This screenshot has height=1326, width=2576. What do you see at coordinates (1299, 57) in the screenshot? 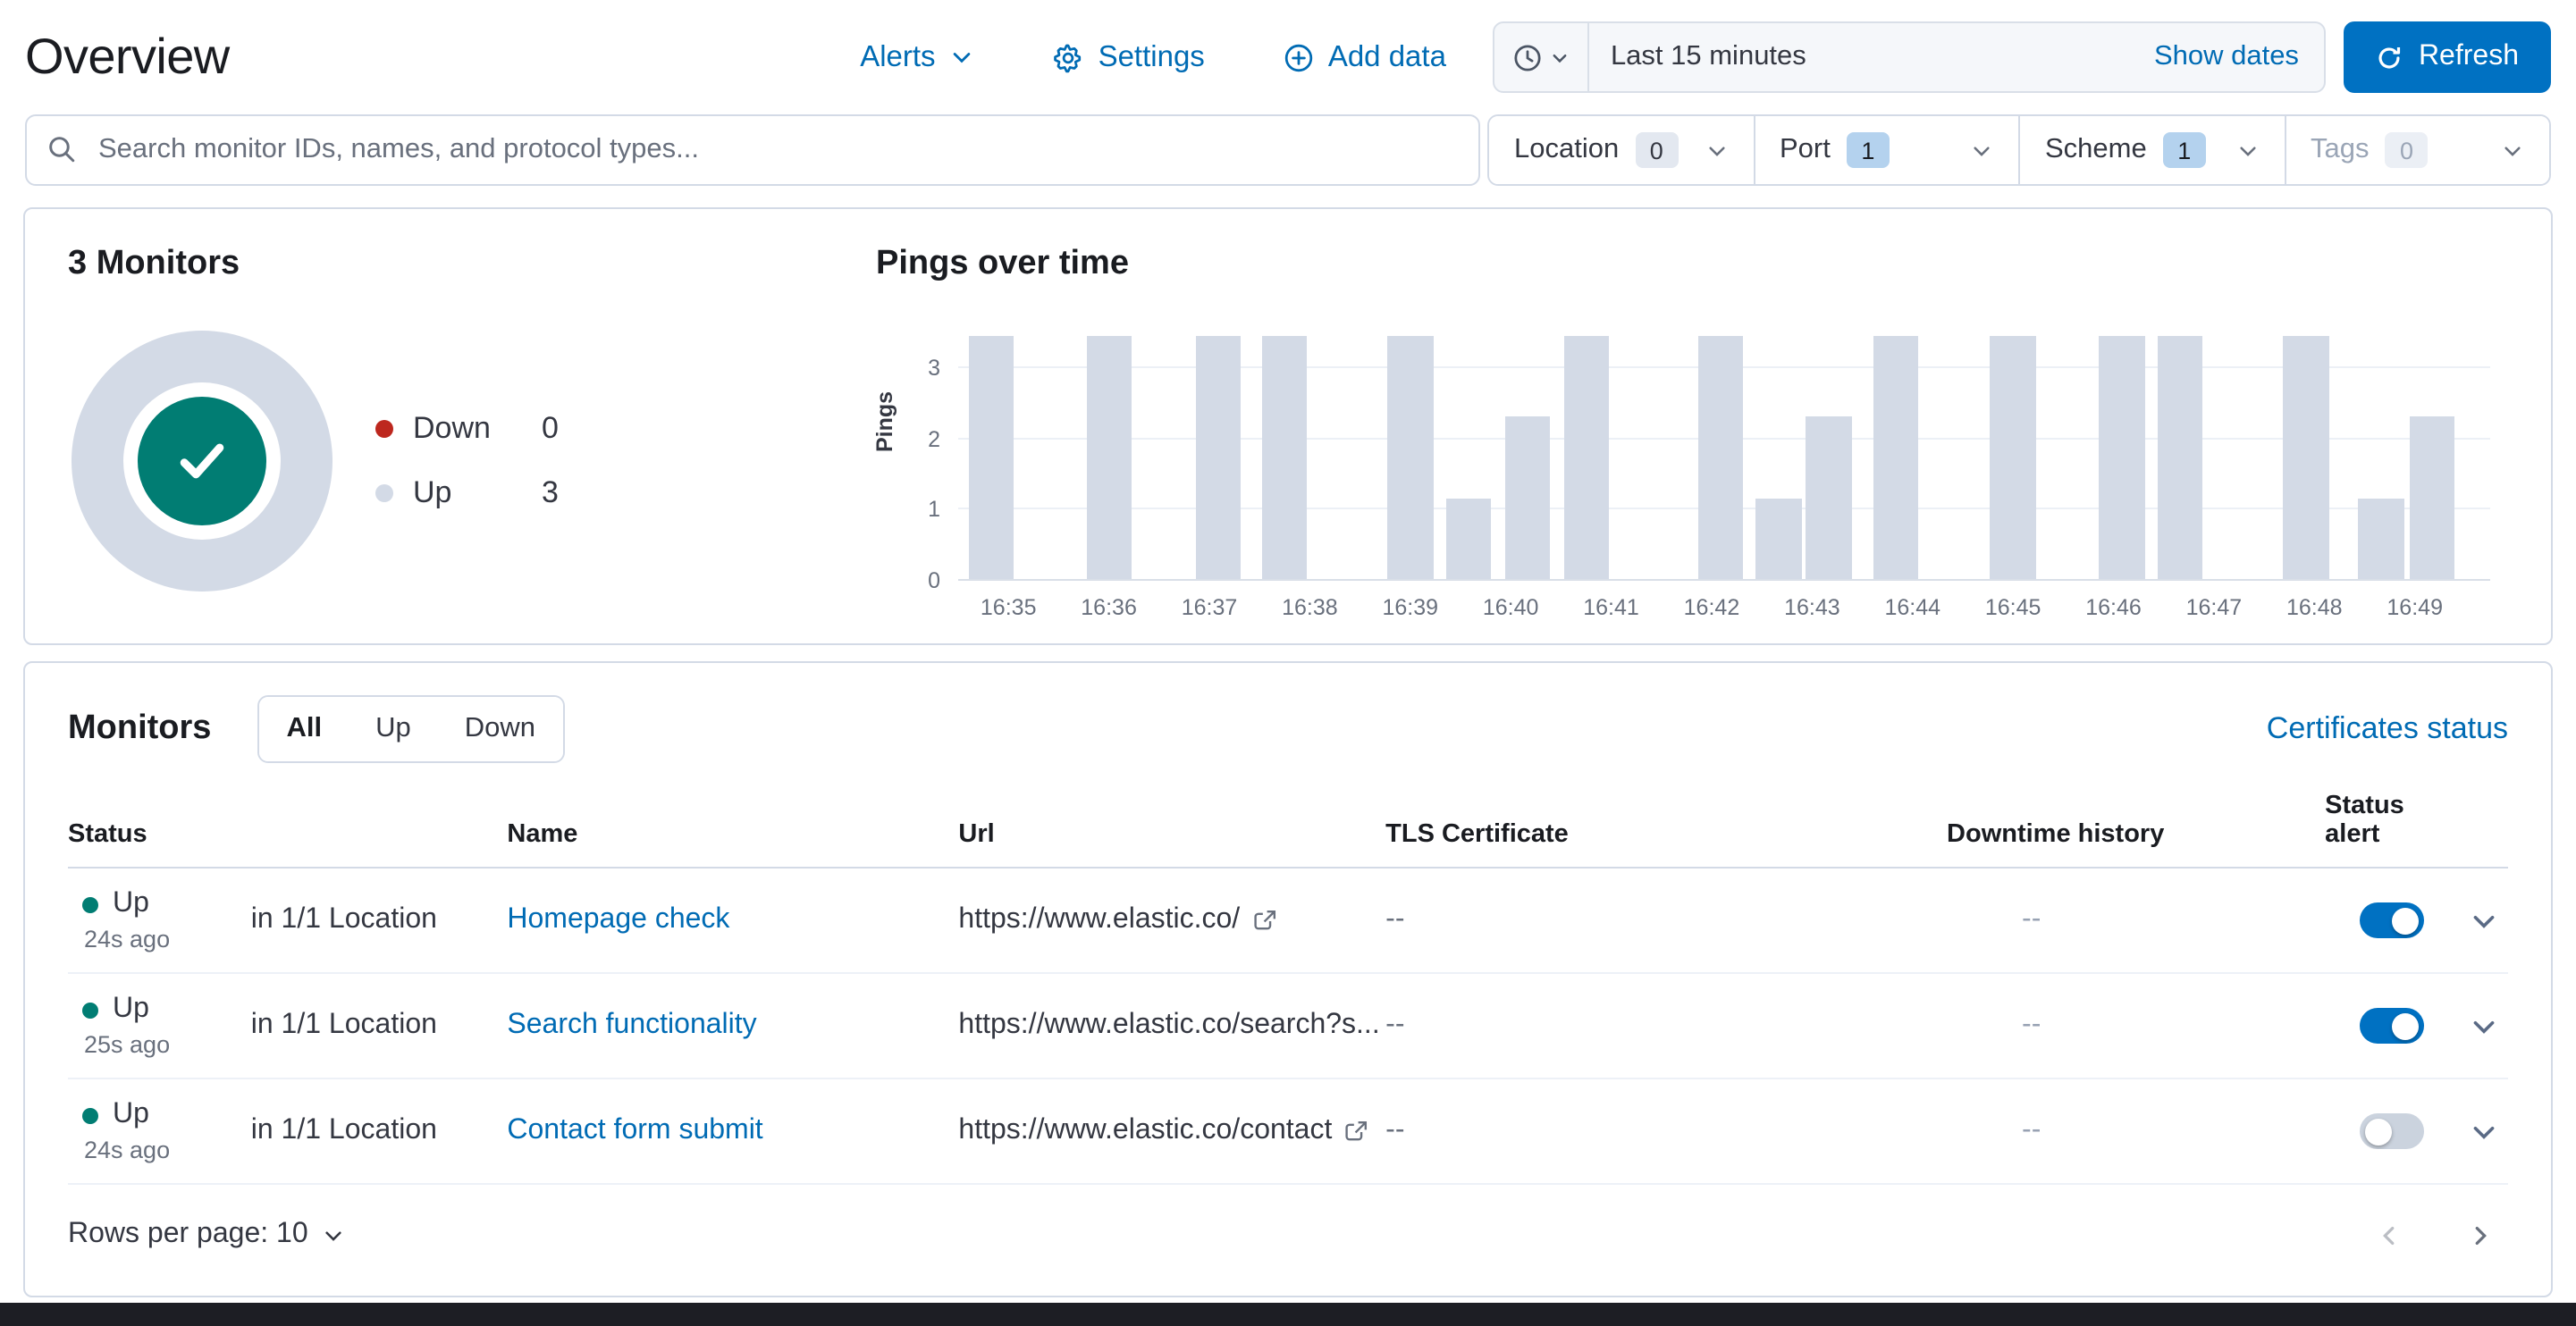
I see `plus-in-circle-icon` at bounding box center [1299, 57].